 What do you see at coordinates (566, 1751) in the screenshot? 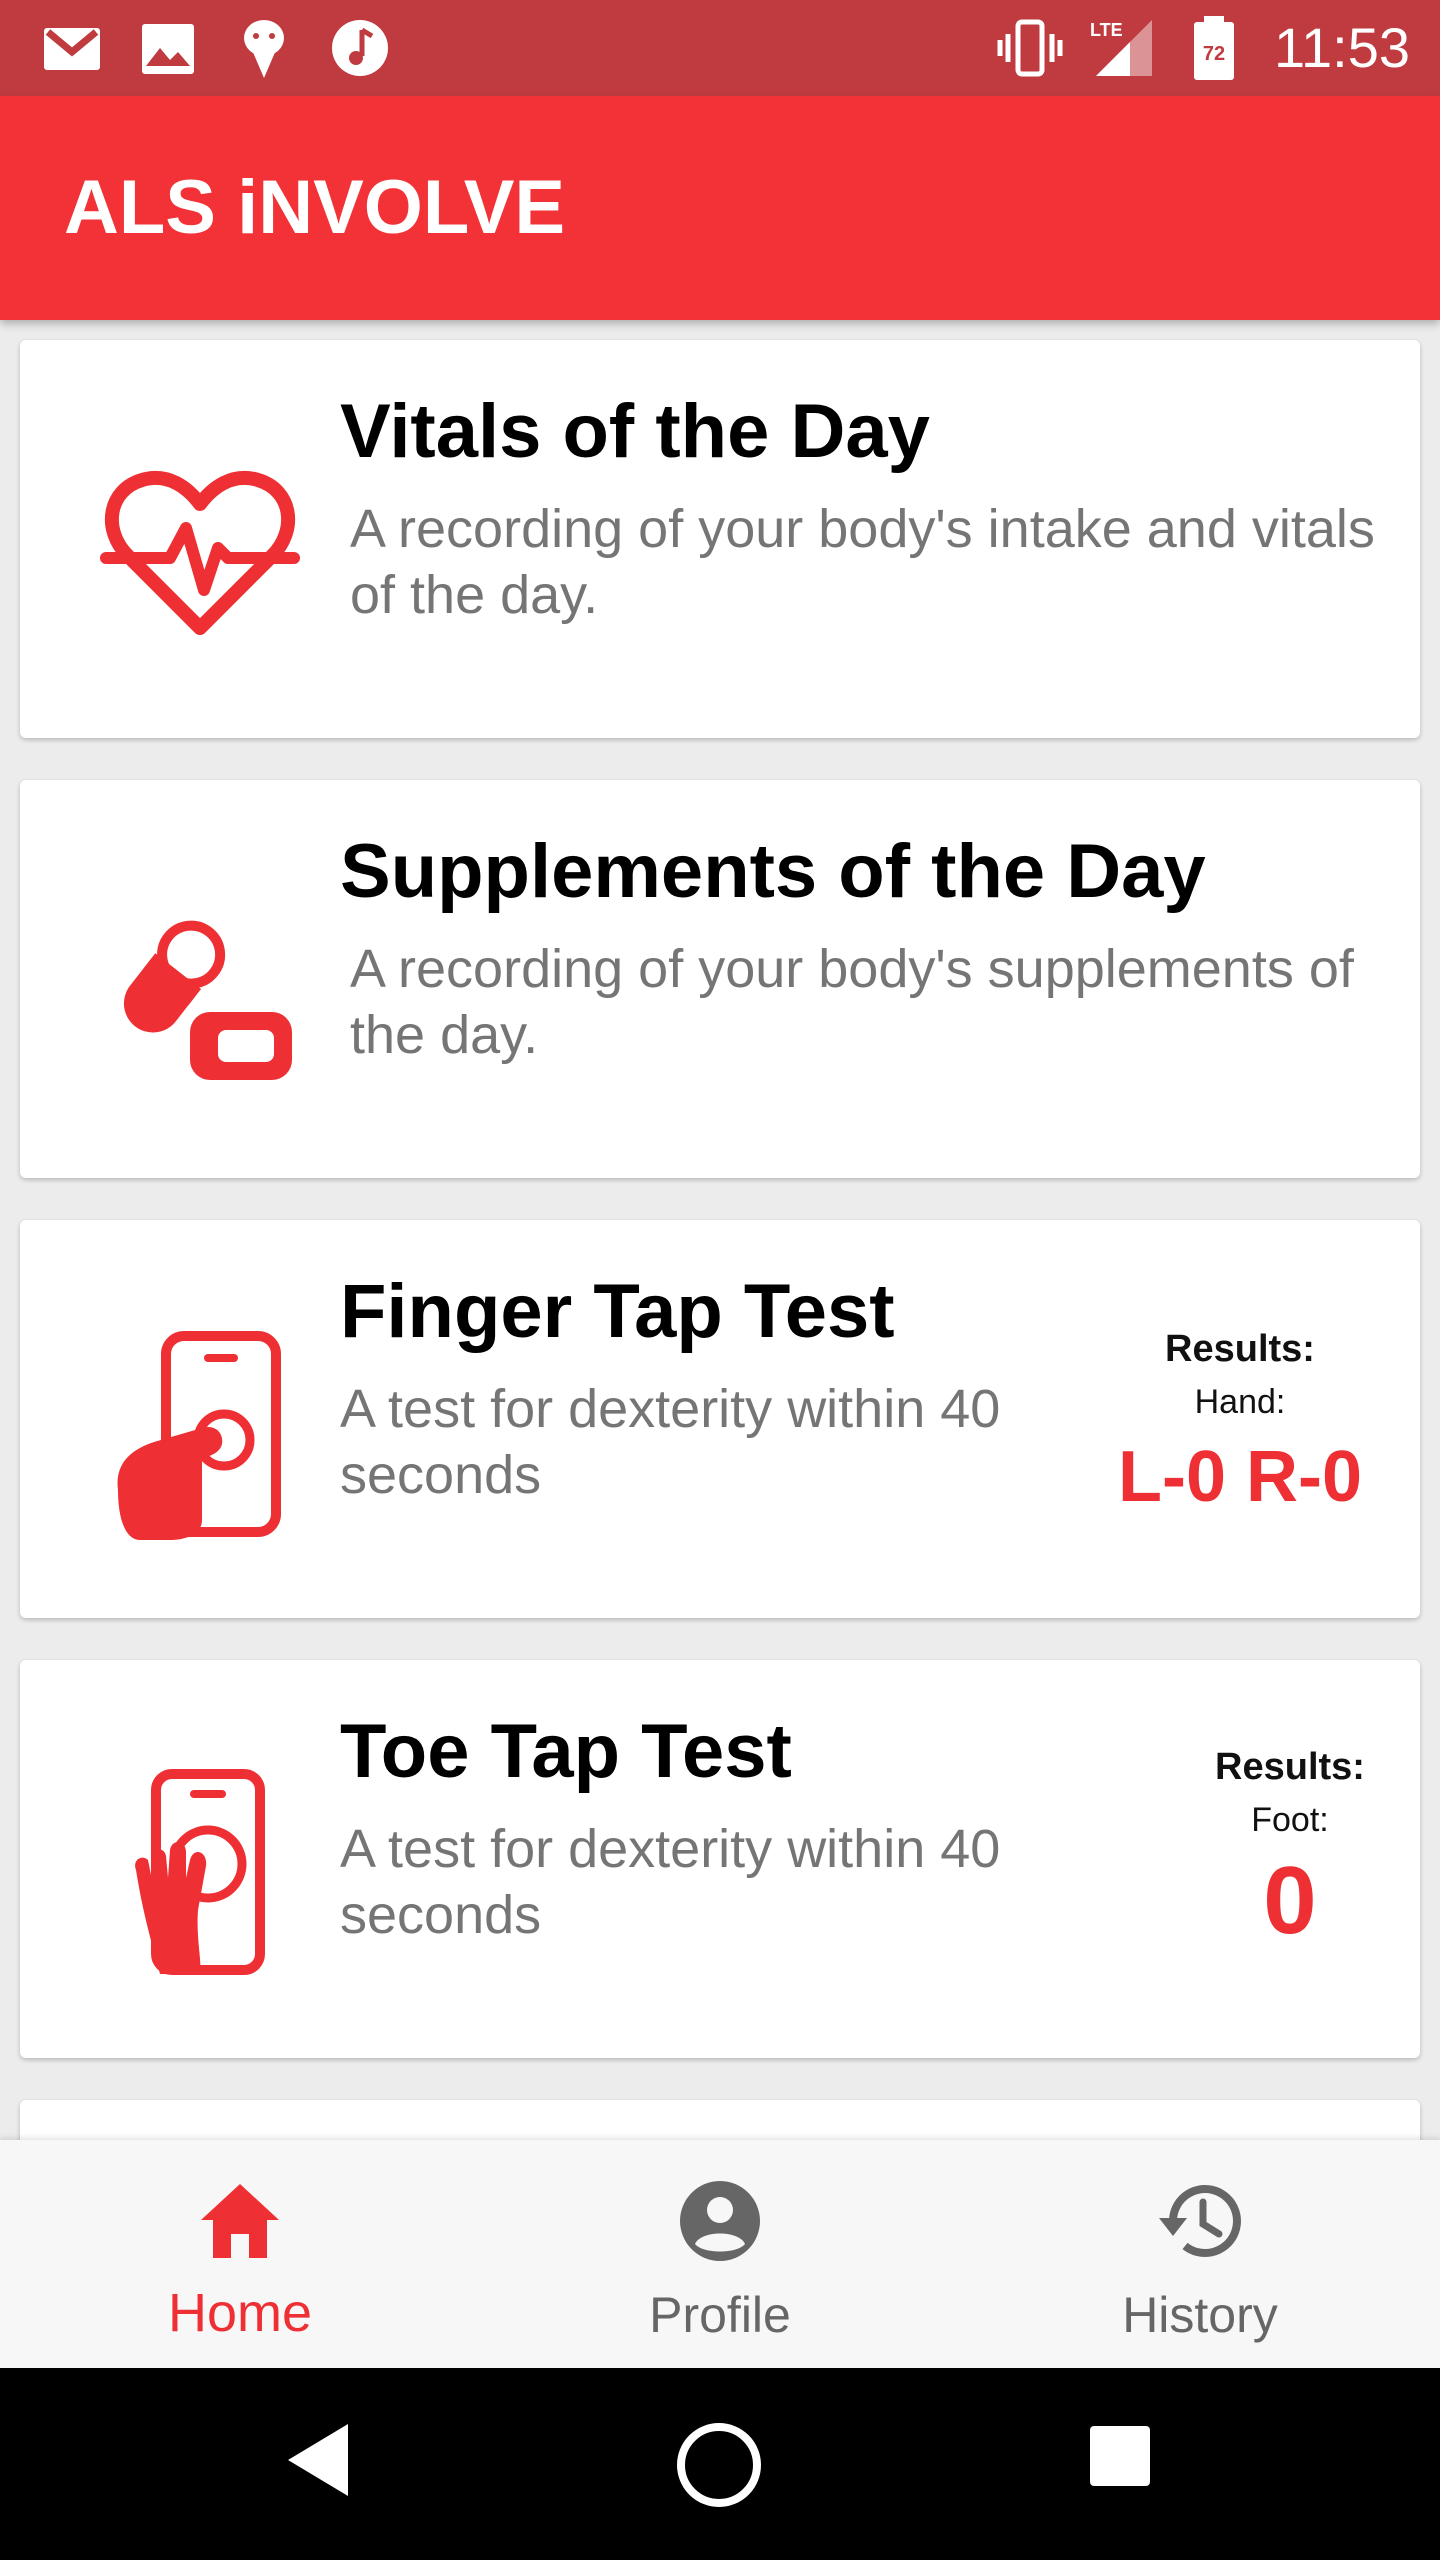
I see `card-title: Toe Tap Test` at bounding box center [566, 1751].